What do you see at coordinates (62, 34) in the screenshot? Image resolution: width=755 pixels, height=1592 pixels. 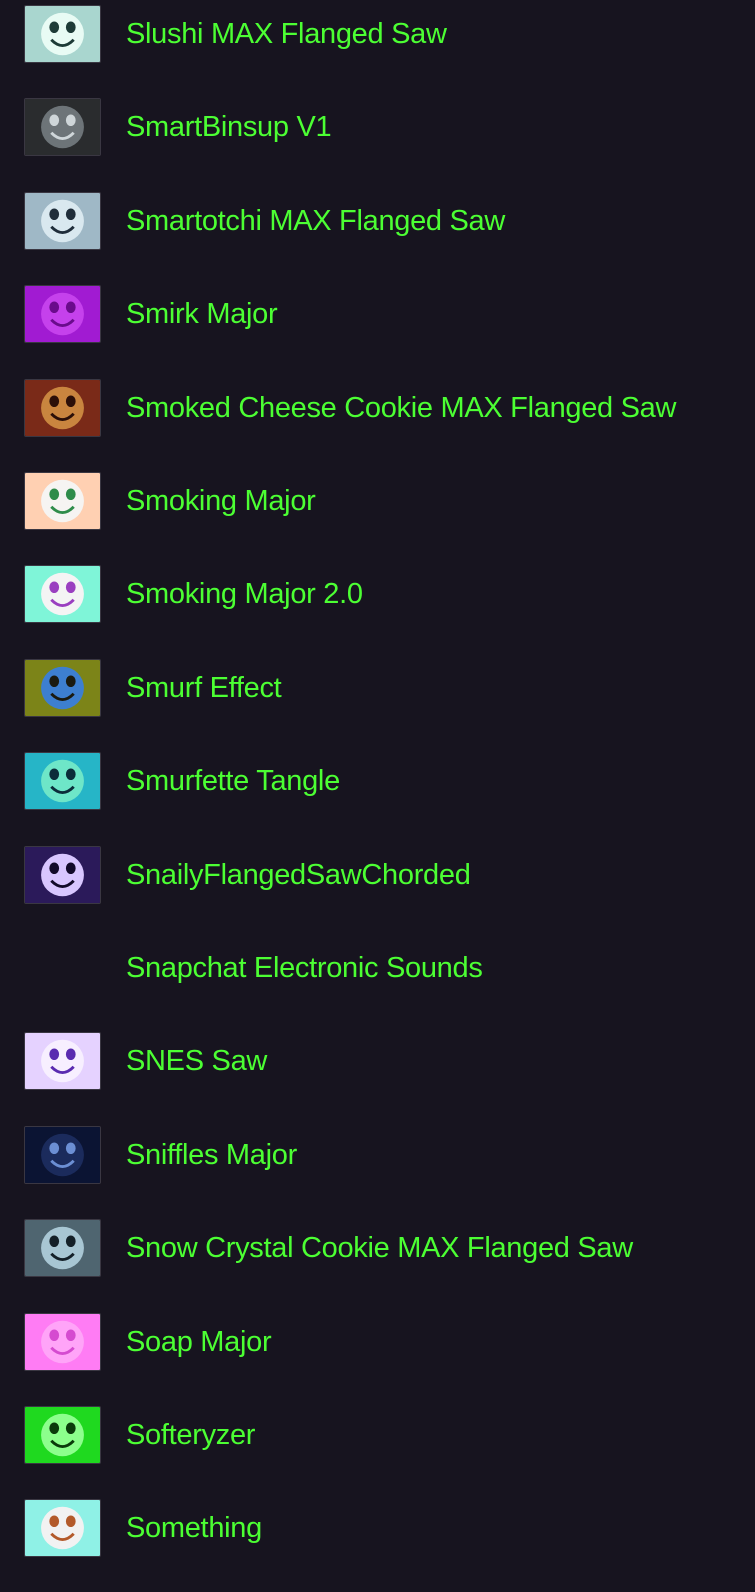 I see `slushi-face-icon` at bounding box center [62, 34].